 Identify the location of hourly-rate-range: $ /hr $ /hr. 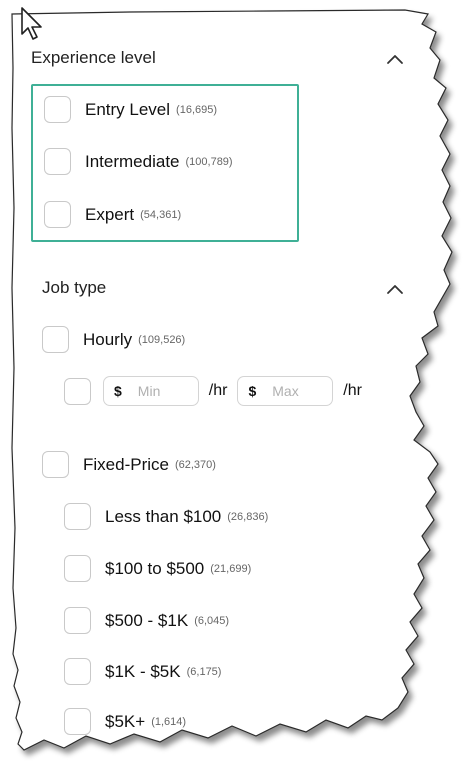
(218, 391).